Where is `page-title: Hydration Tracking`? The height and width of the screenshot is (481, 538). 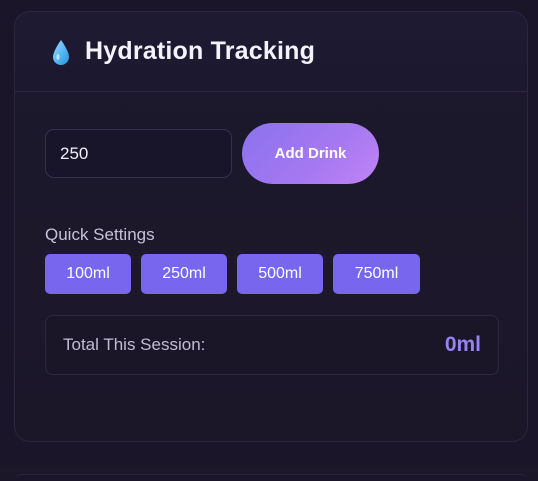
page-title: Hydration Tracking is located at coordinates (200, 51).